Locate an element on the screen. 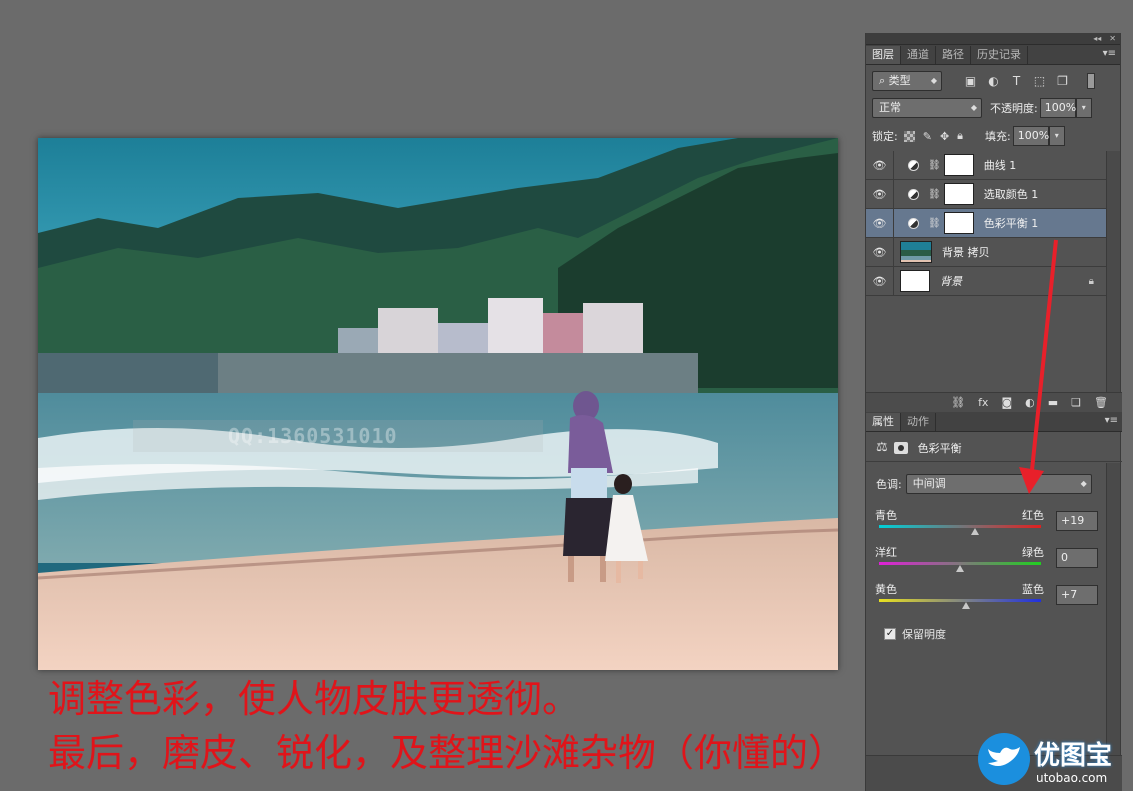 The image size is (1133, 791). layer-row: 👁︎ 背景 🔒︎ is located at coordinates (987, 281).